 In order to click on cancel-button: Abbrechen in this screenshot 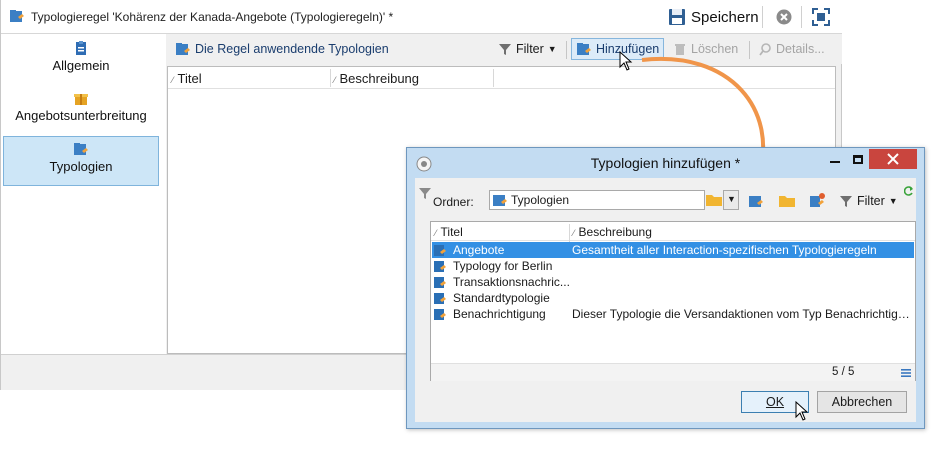, I will do `click(862, 402)`.